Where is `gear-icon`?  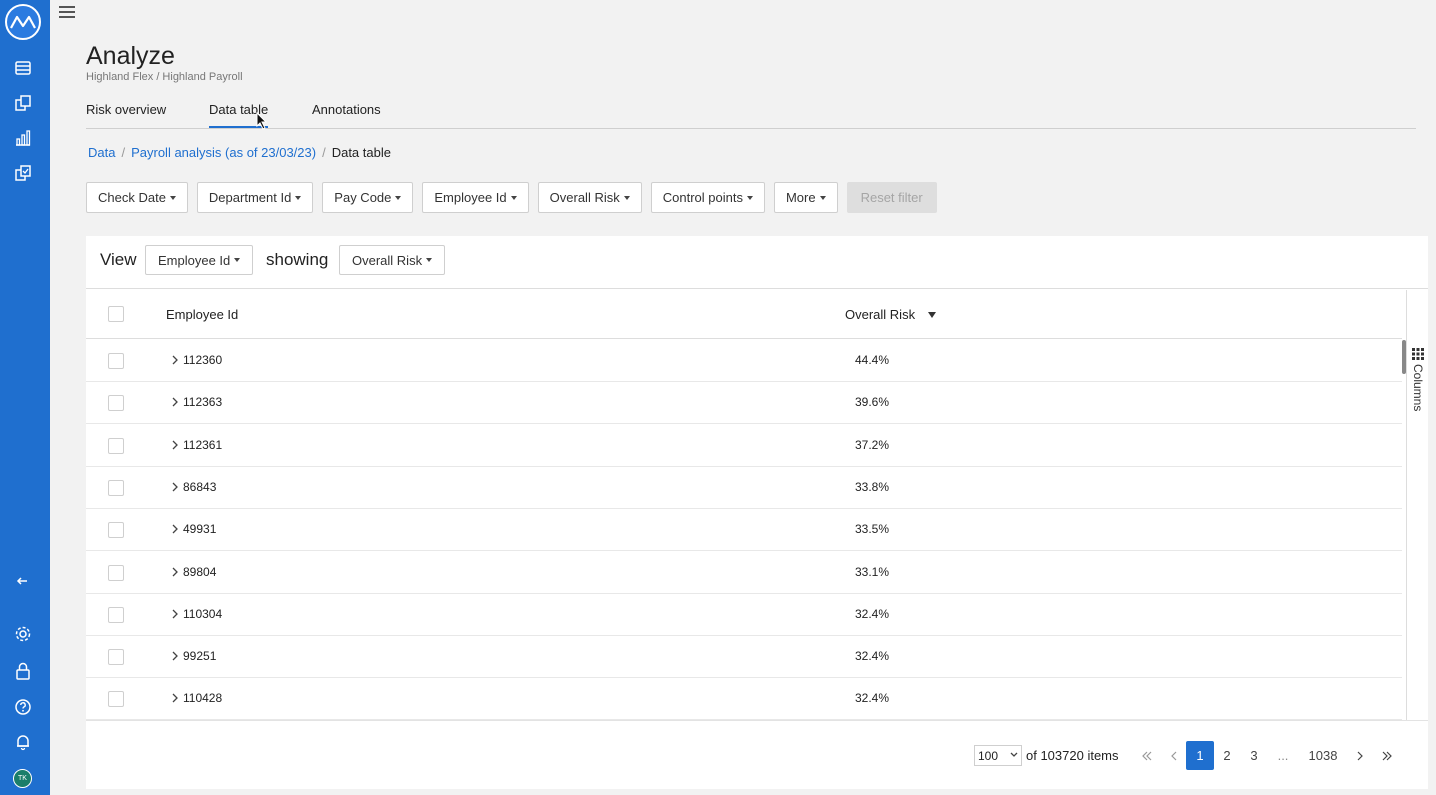 gear-icon is located at coordinates (23, 634).